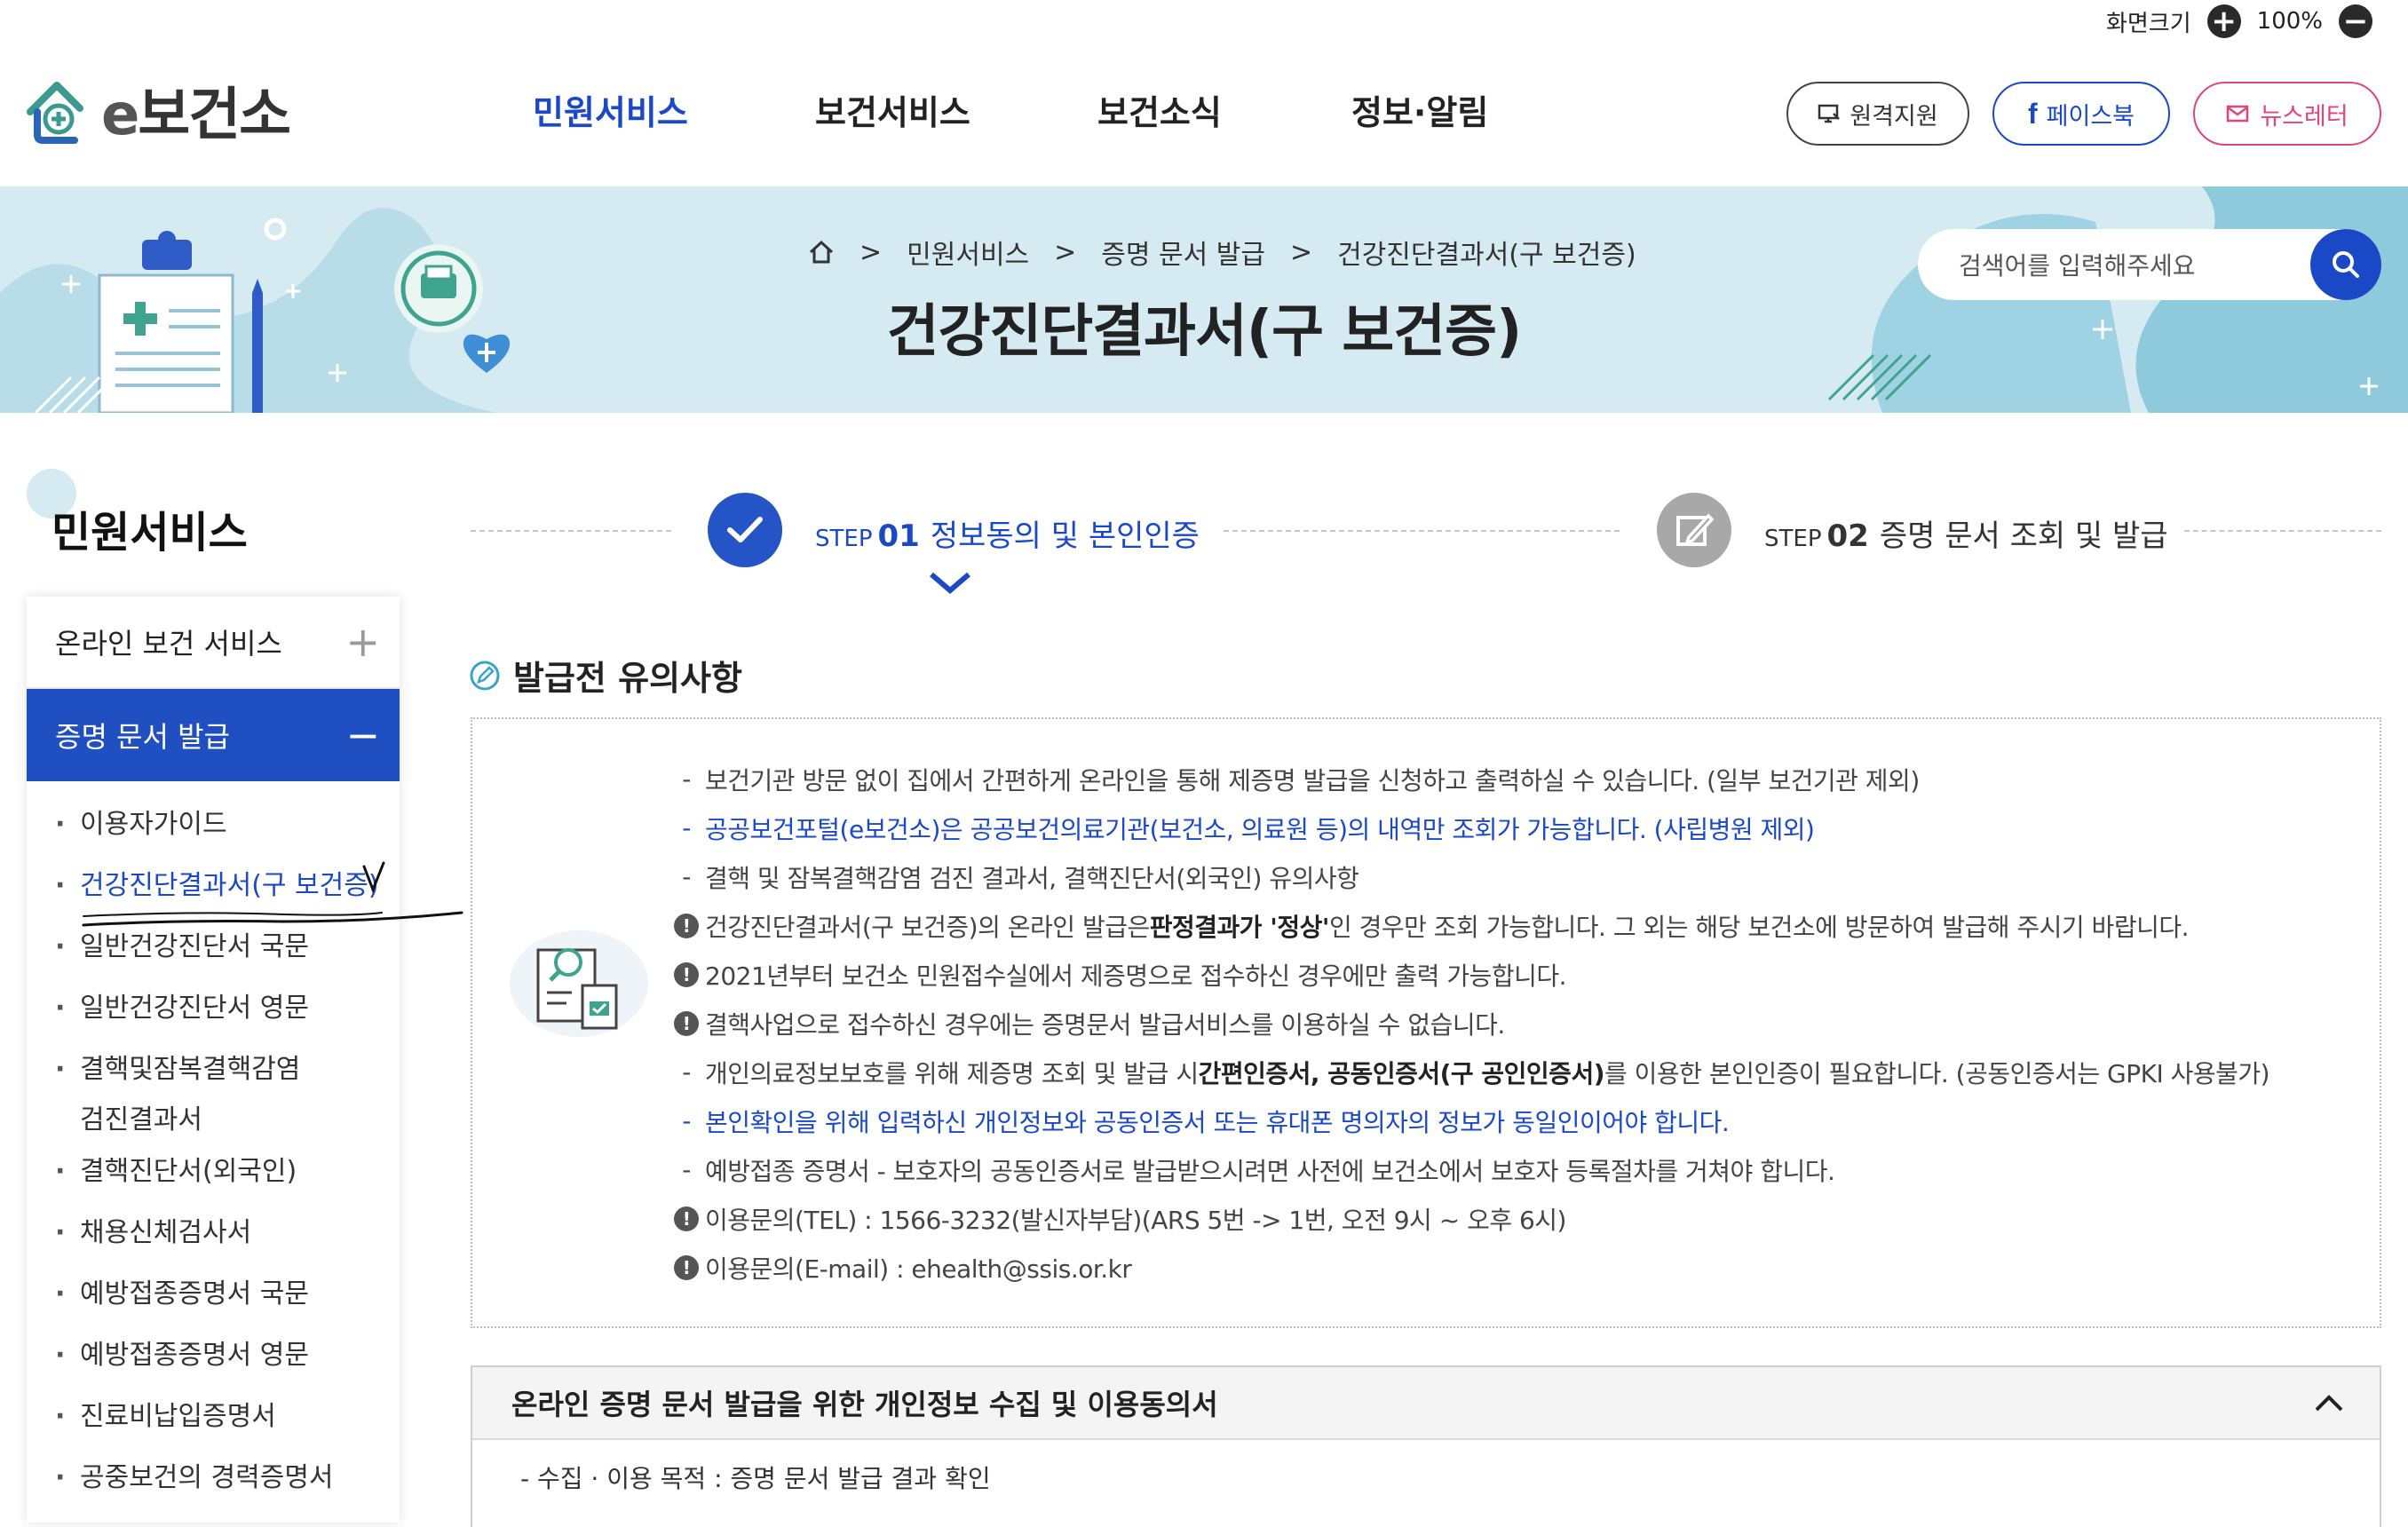  I want to click on step-1-indicator, so click(745, 530).